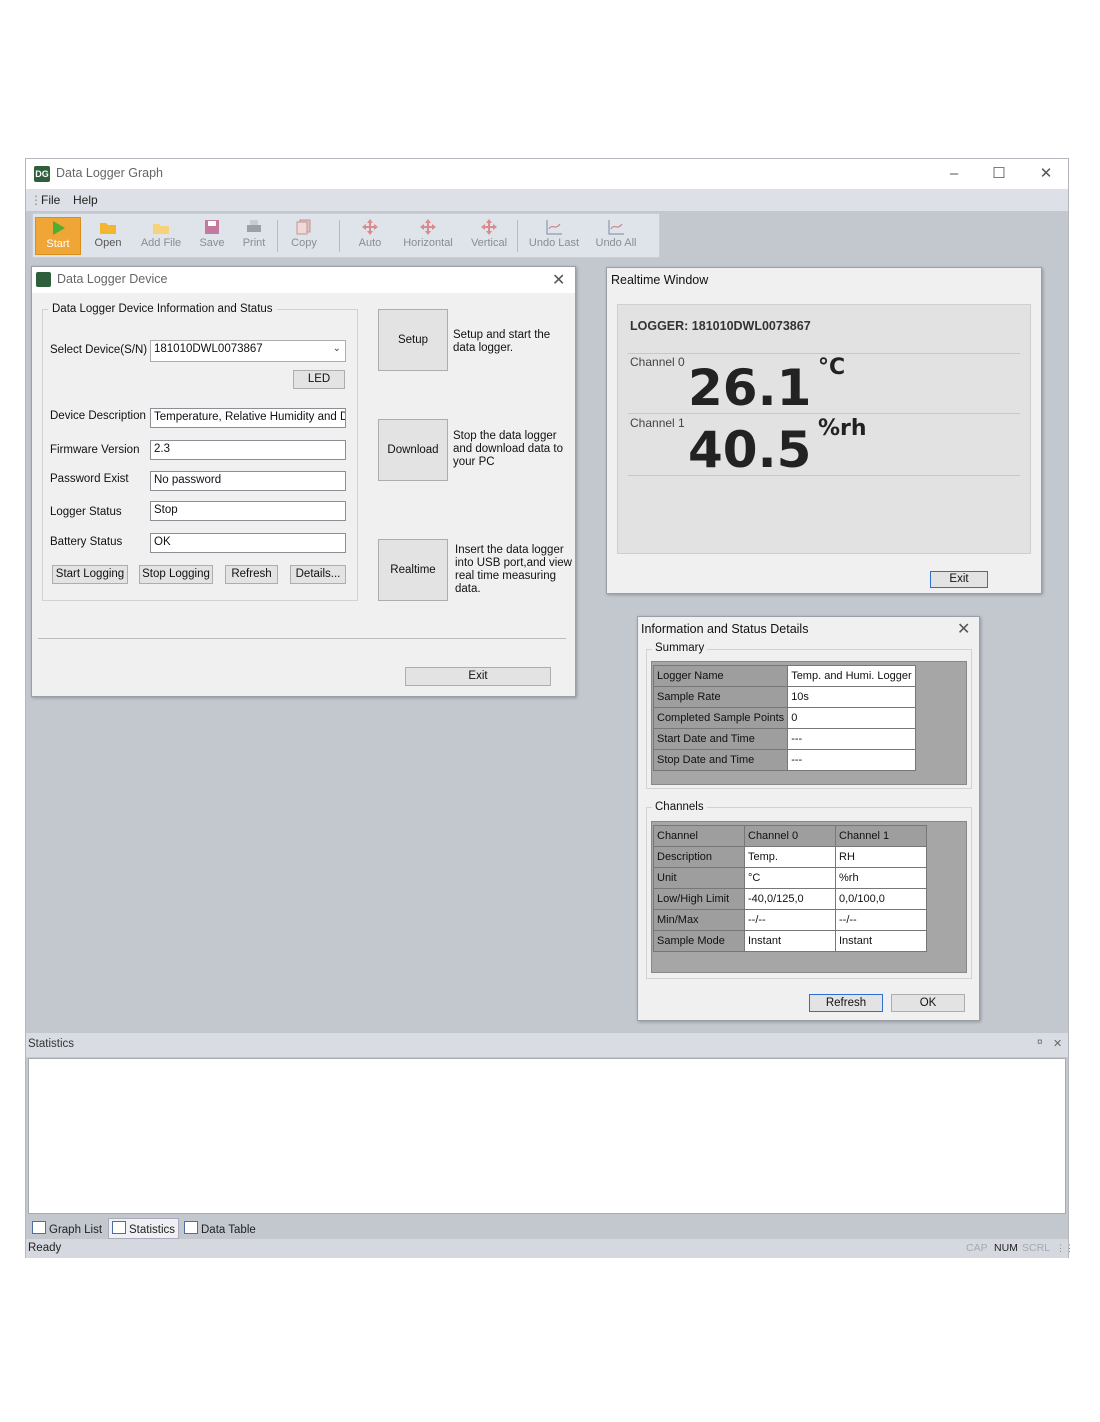  What do you see at coordinates (554, 236) in the screenshot?
I see `undo-last-button: Undo Last` at bounding box center [554, 236].